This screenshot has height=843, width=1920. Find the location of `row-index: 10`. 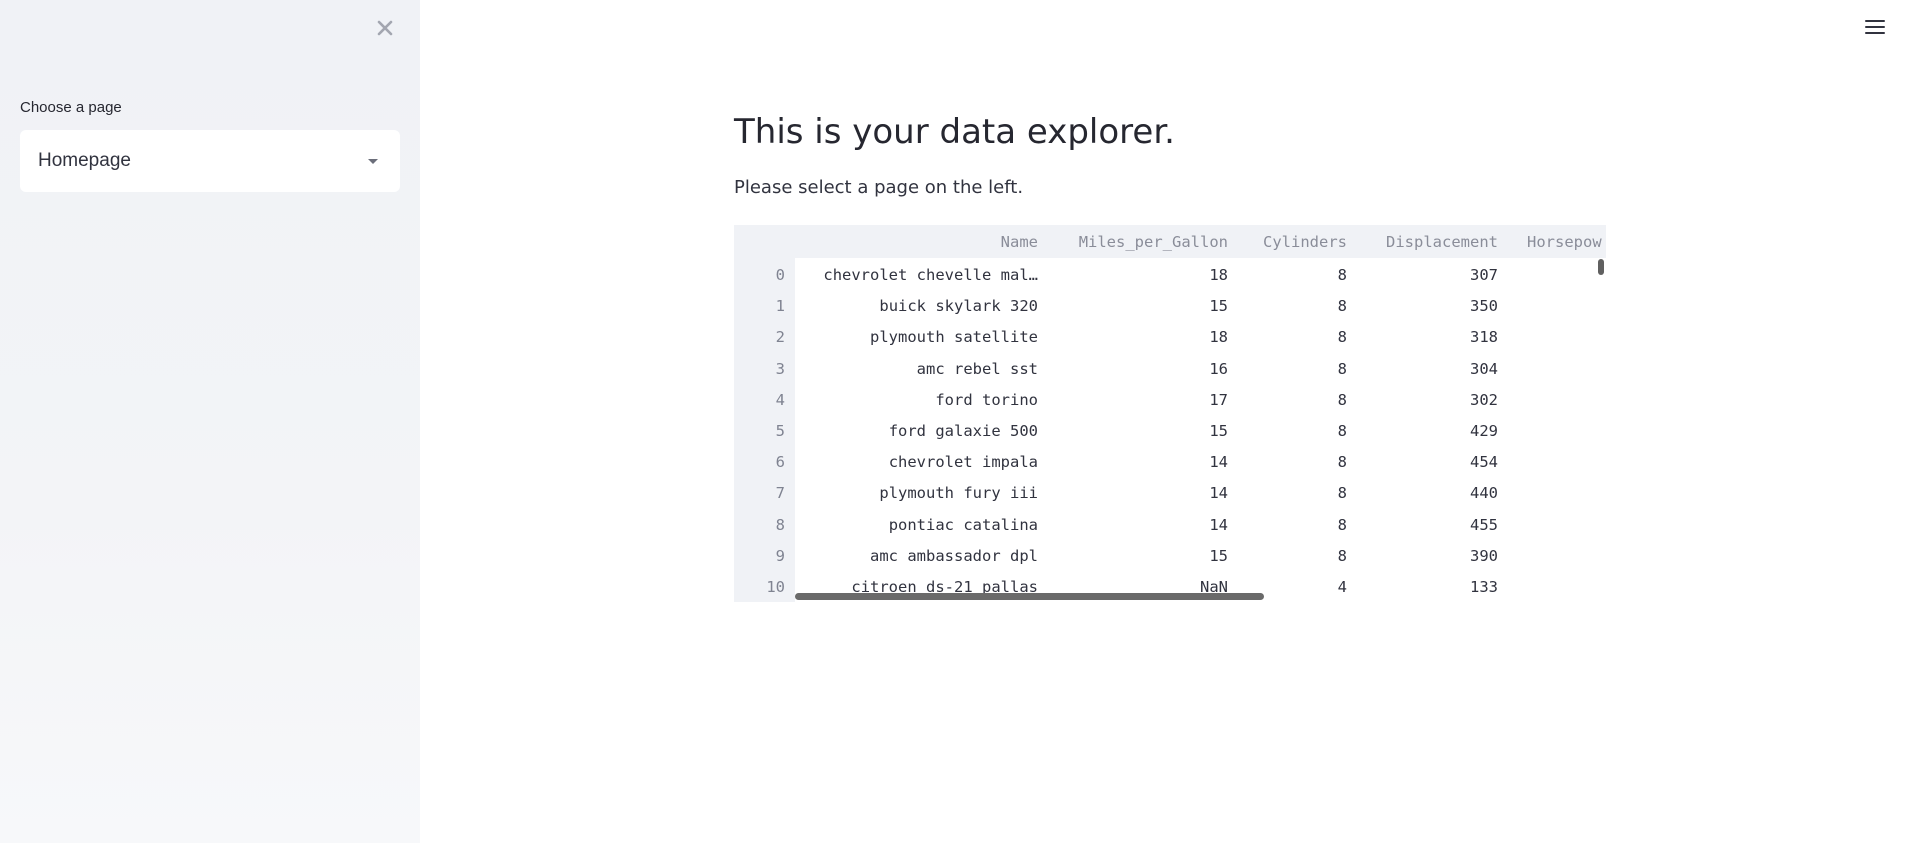

row-index: 10 is located at coordinates (775, 587).